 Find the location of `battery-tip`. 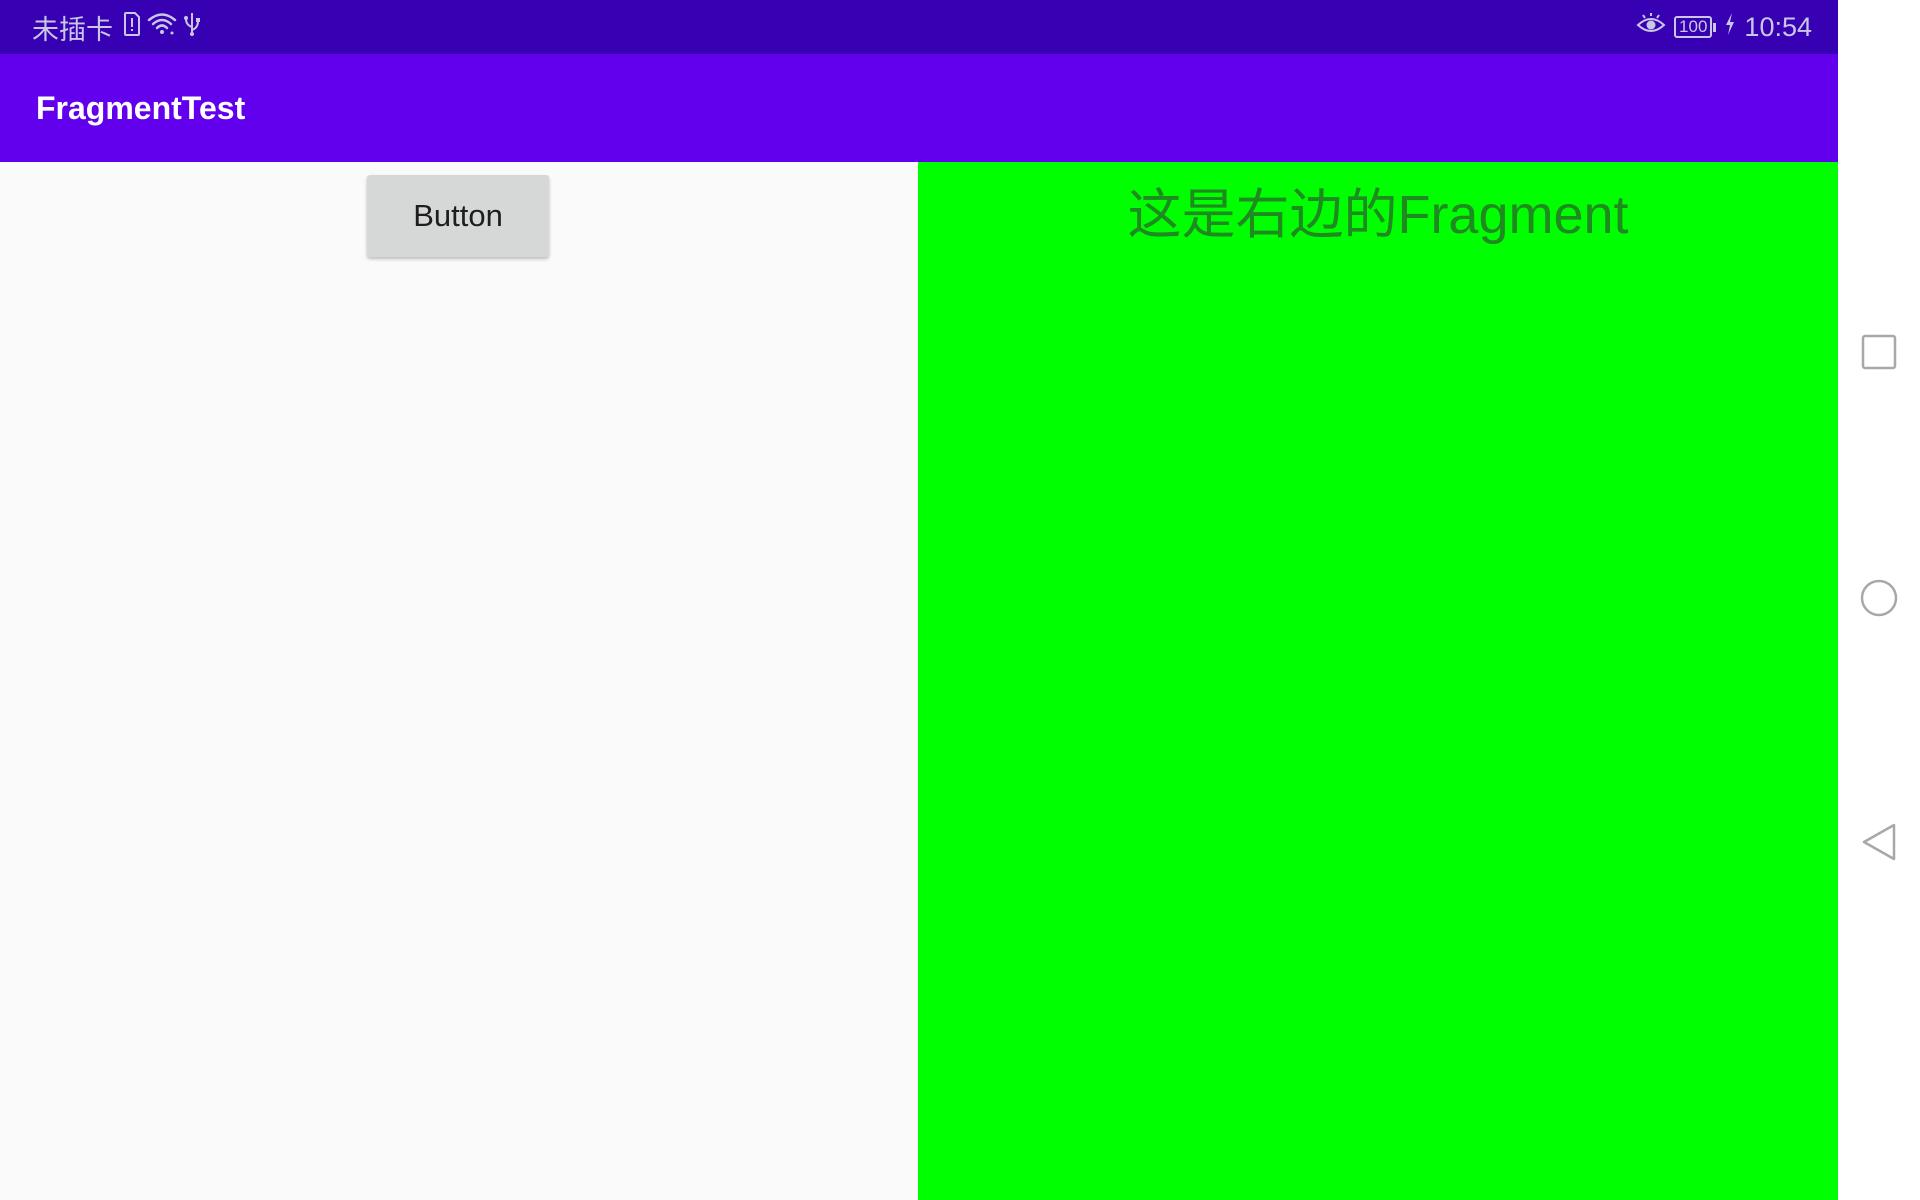

battery-tip is located at coordinates (1715, 27).